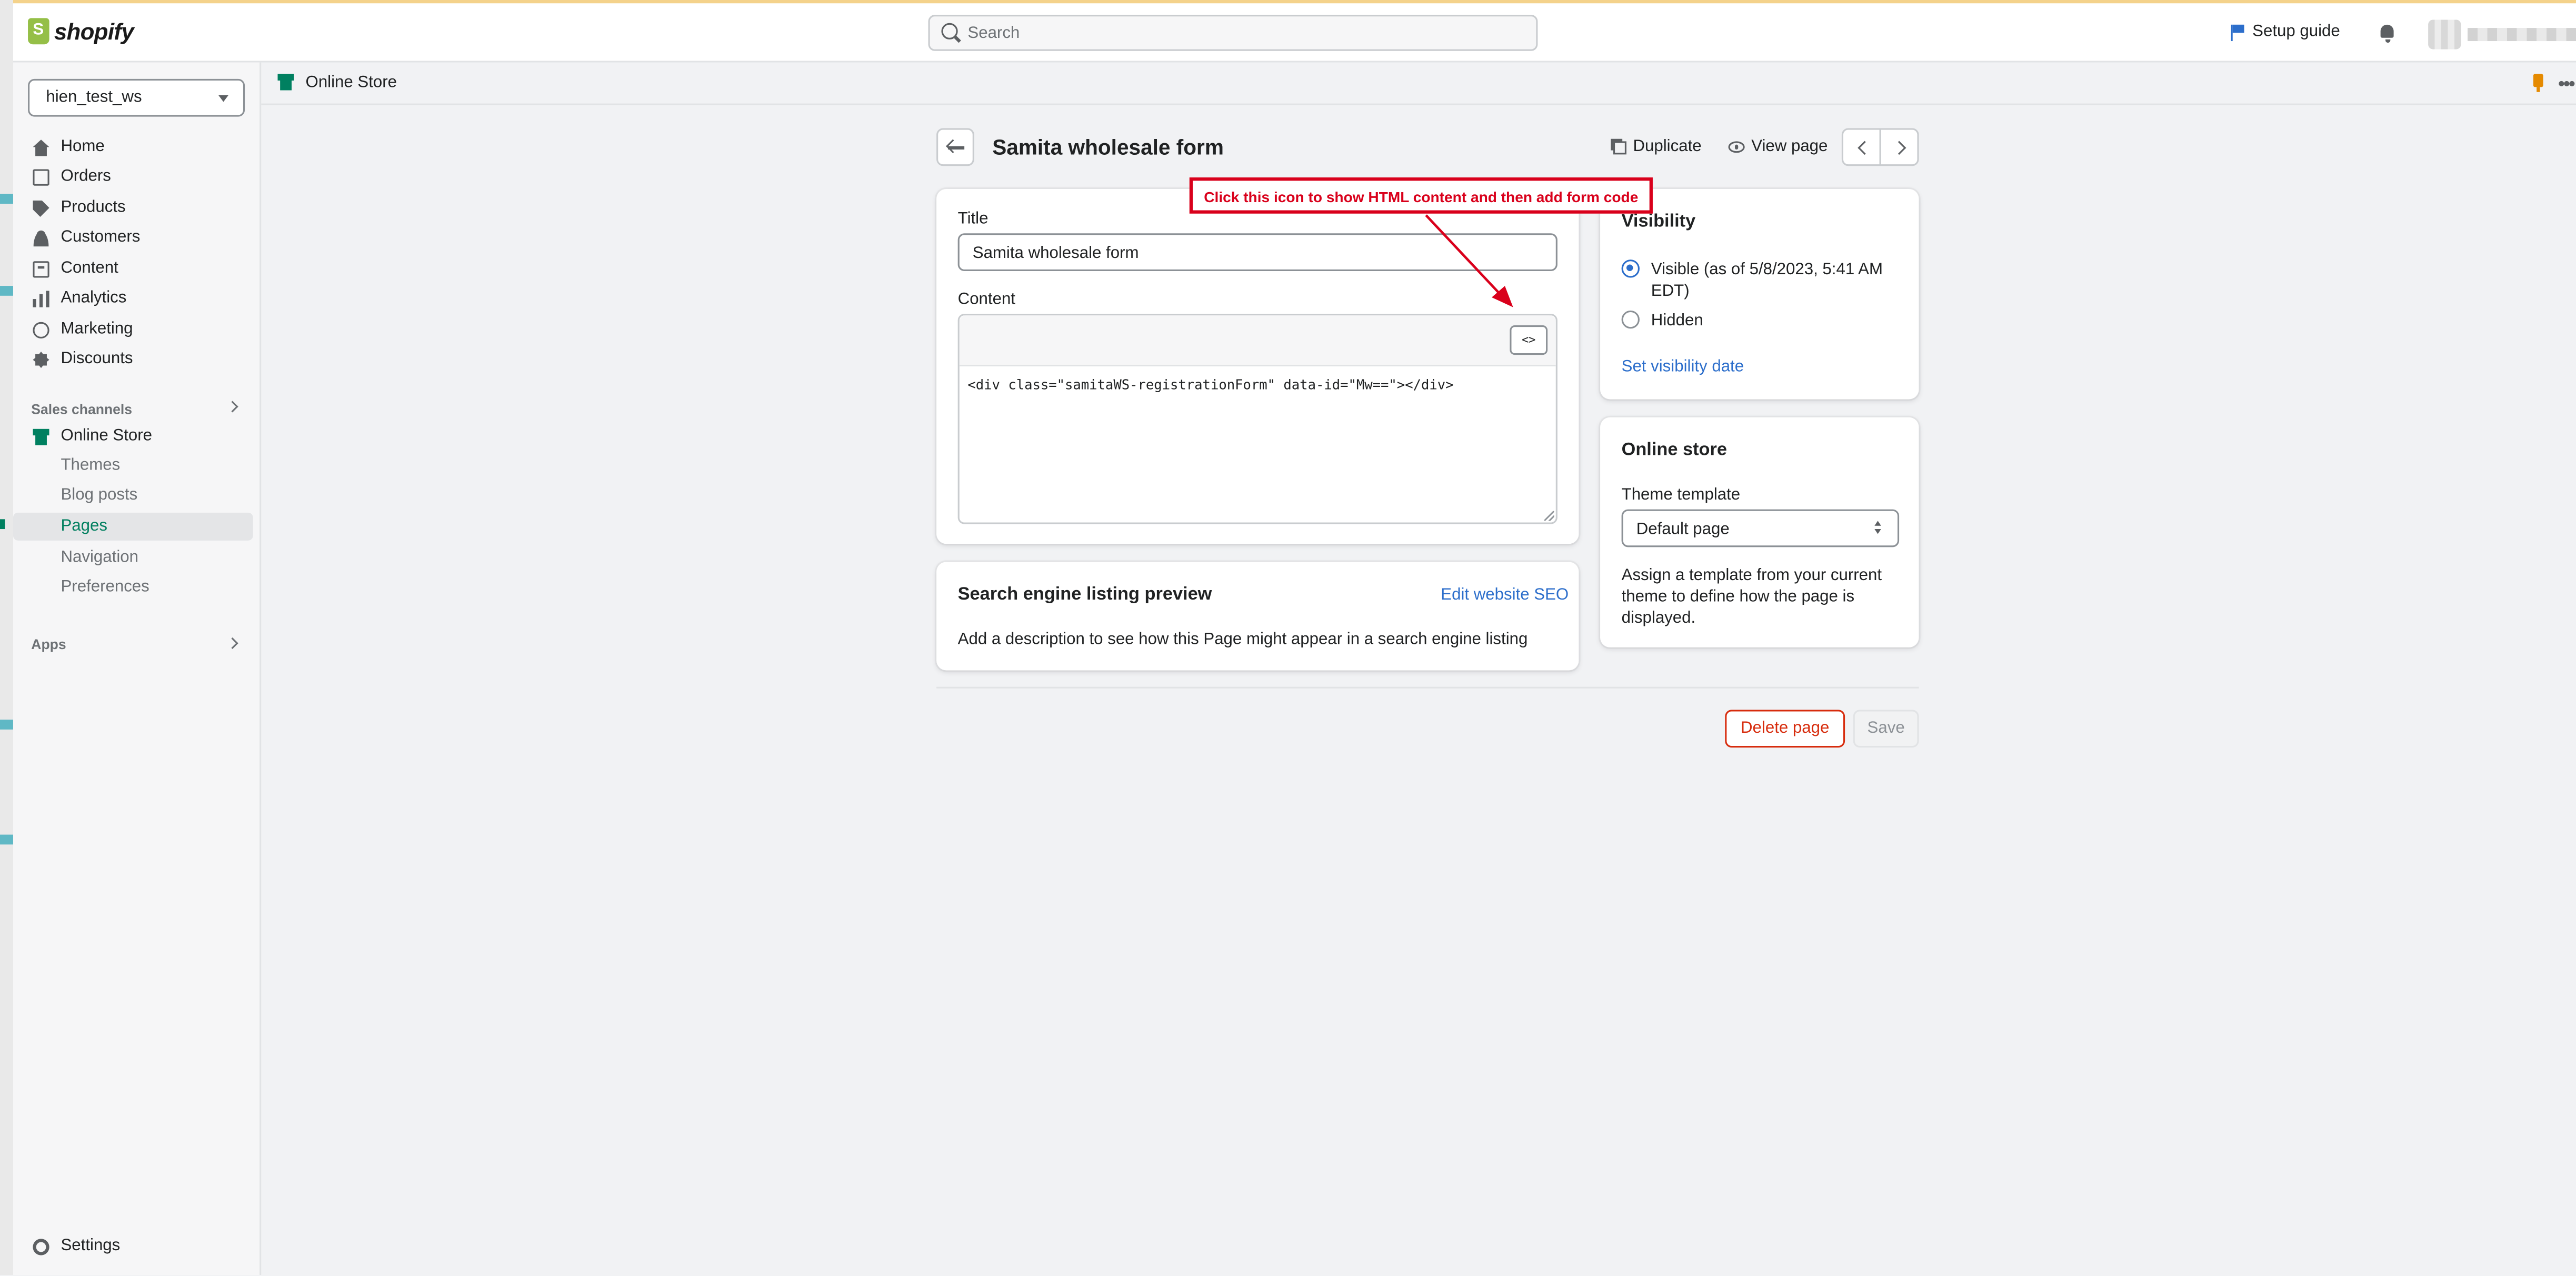 Image resolution: width=2576 pixels, height=1276 pixels. What do you see at coordinates (1767, 270) in the screenshot?
I see `visible-label-line1: Visible (as of 5/8/2023, 5:41 AM` at bounding box center [1767, 270].